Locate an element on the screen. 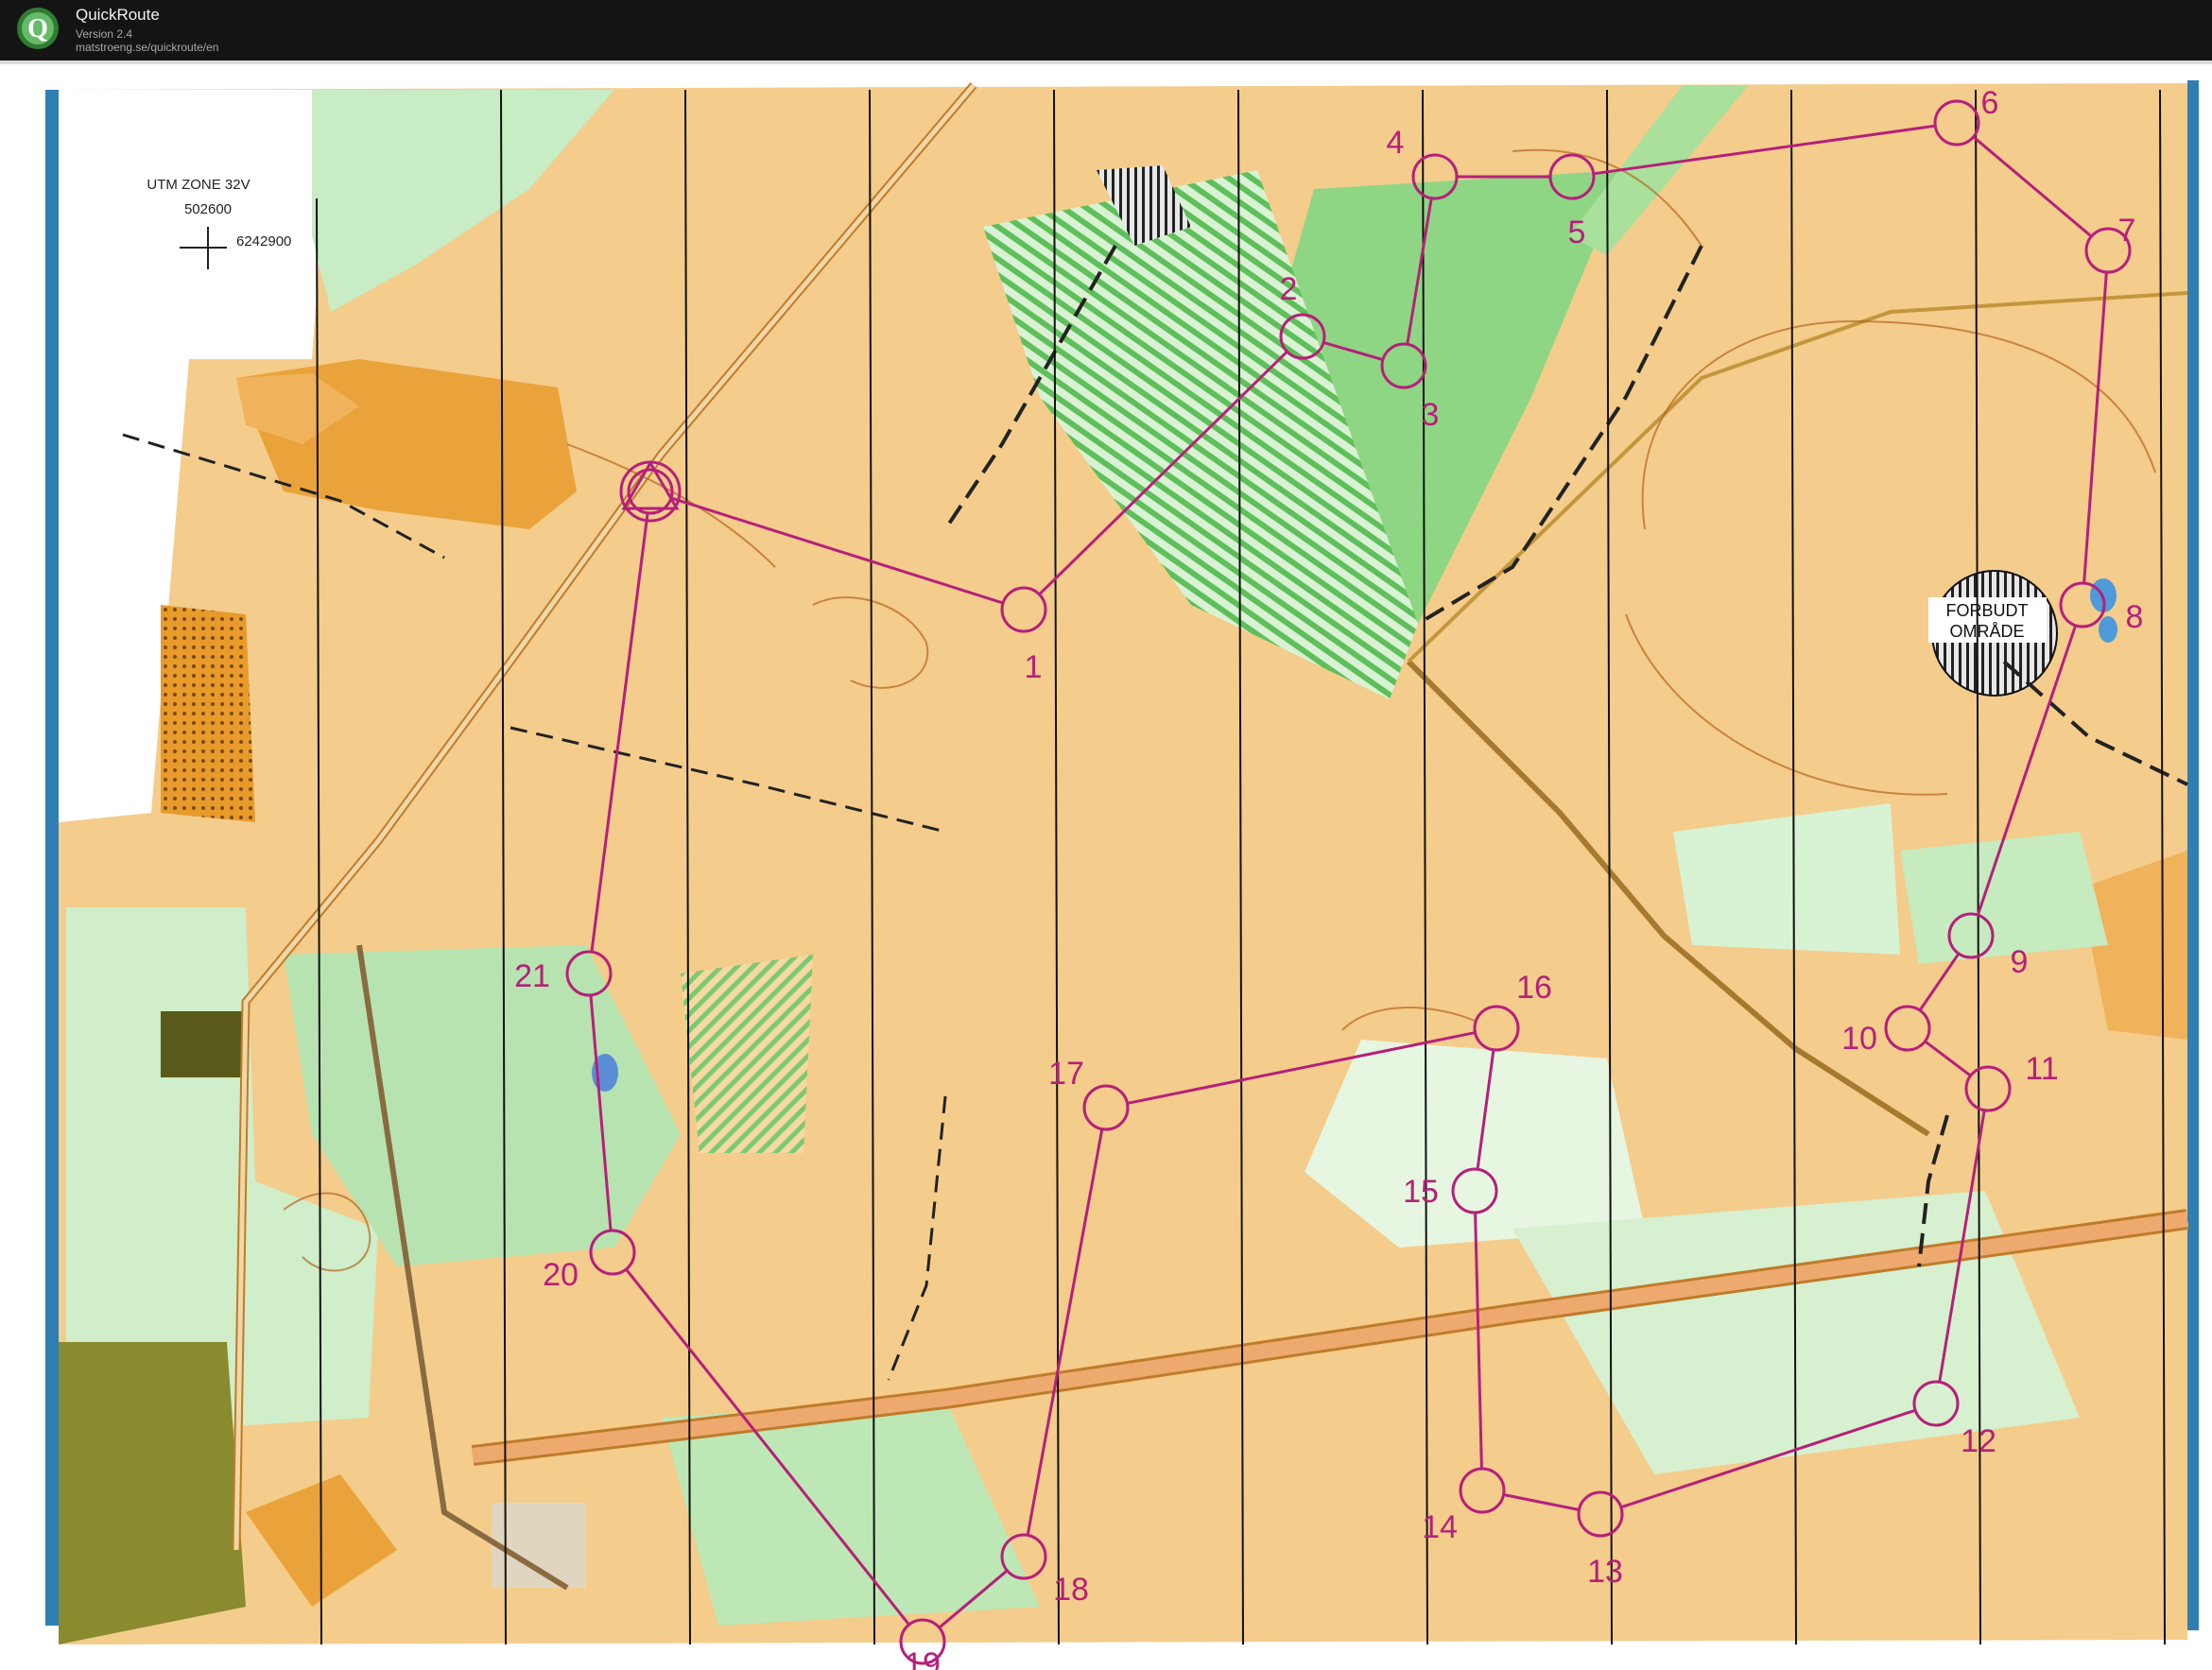 The height and width of the screenshot is (1670, 2212). utm-northing: 6242900 is located at coordinates (263, 242).